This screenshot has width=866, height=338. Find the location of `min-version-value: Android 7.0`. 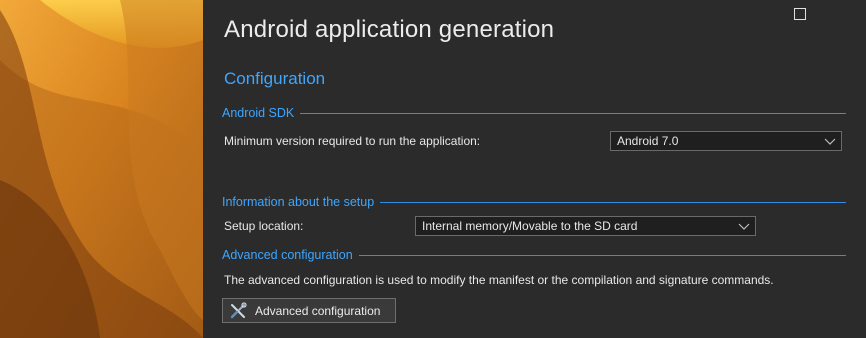

min-version-value: Android 7.0 is located at coordinates (648, 141).